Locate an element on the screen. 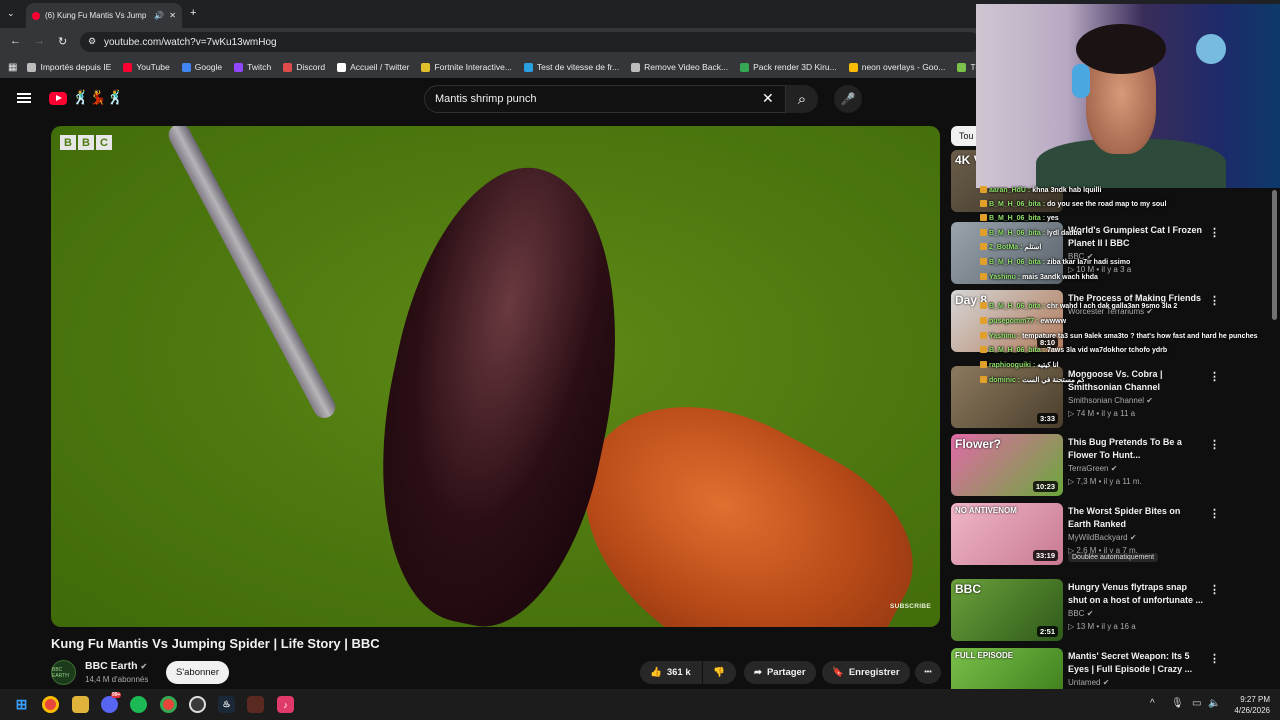 This screenshot has height=720, width=1280. channel-name: Untamed ✔ is located at coordinates (1088, 682).